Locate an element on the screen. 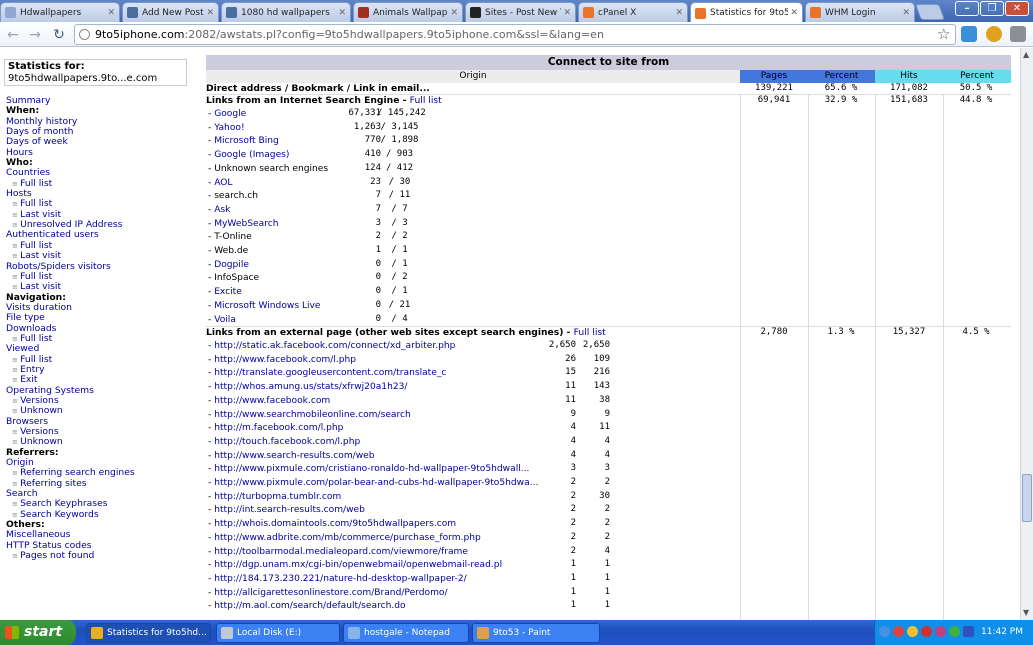 This screenshot has width=1033, height=645. search-engine-name: Yahoo! is located at coordinates (229, 128).